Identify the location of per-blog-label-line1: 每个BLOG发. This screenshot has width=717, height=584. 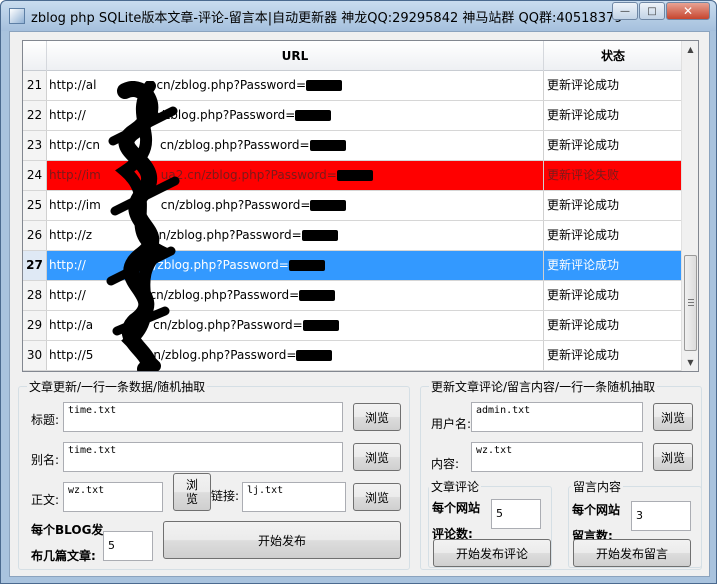
(67, 530).